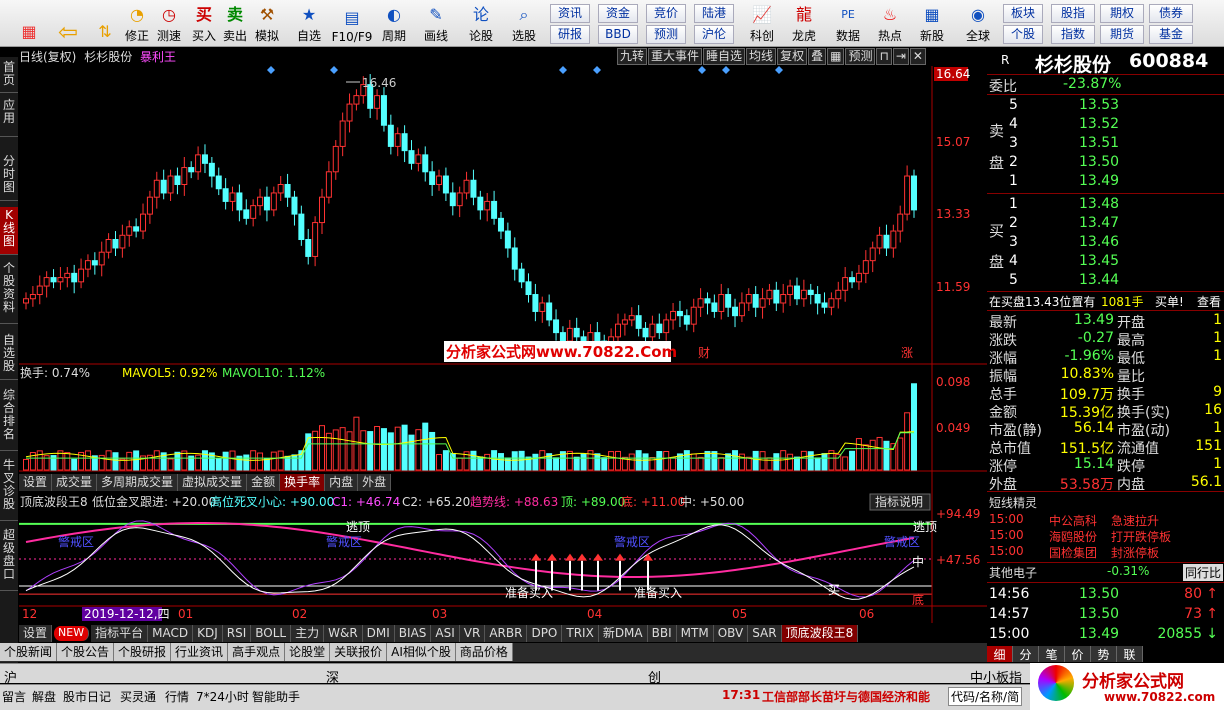  I want to click on tick-tab: 分, so click(1026, 654).